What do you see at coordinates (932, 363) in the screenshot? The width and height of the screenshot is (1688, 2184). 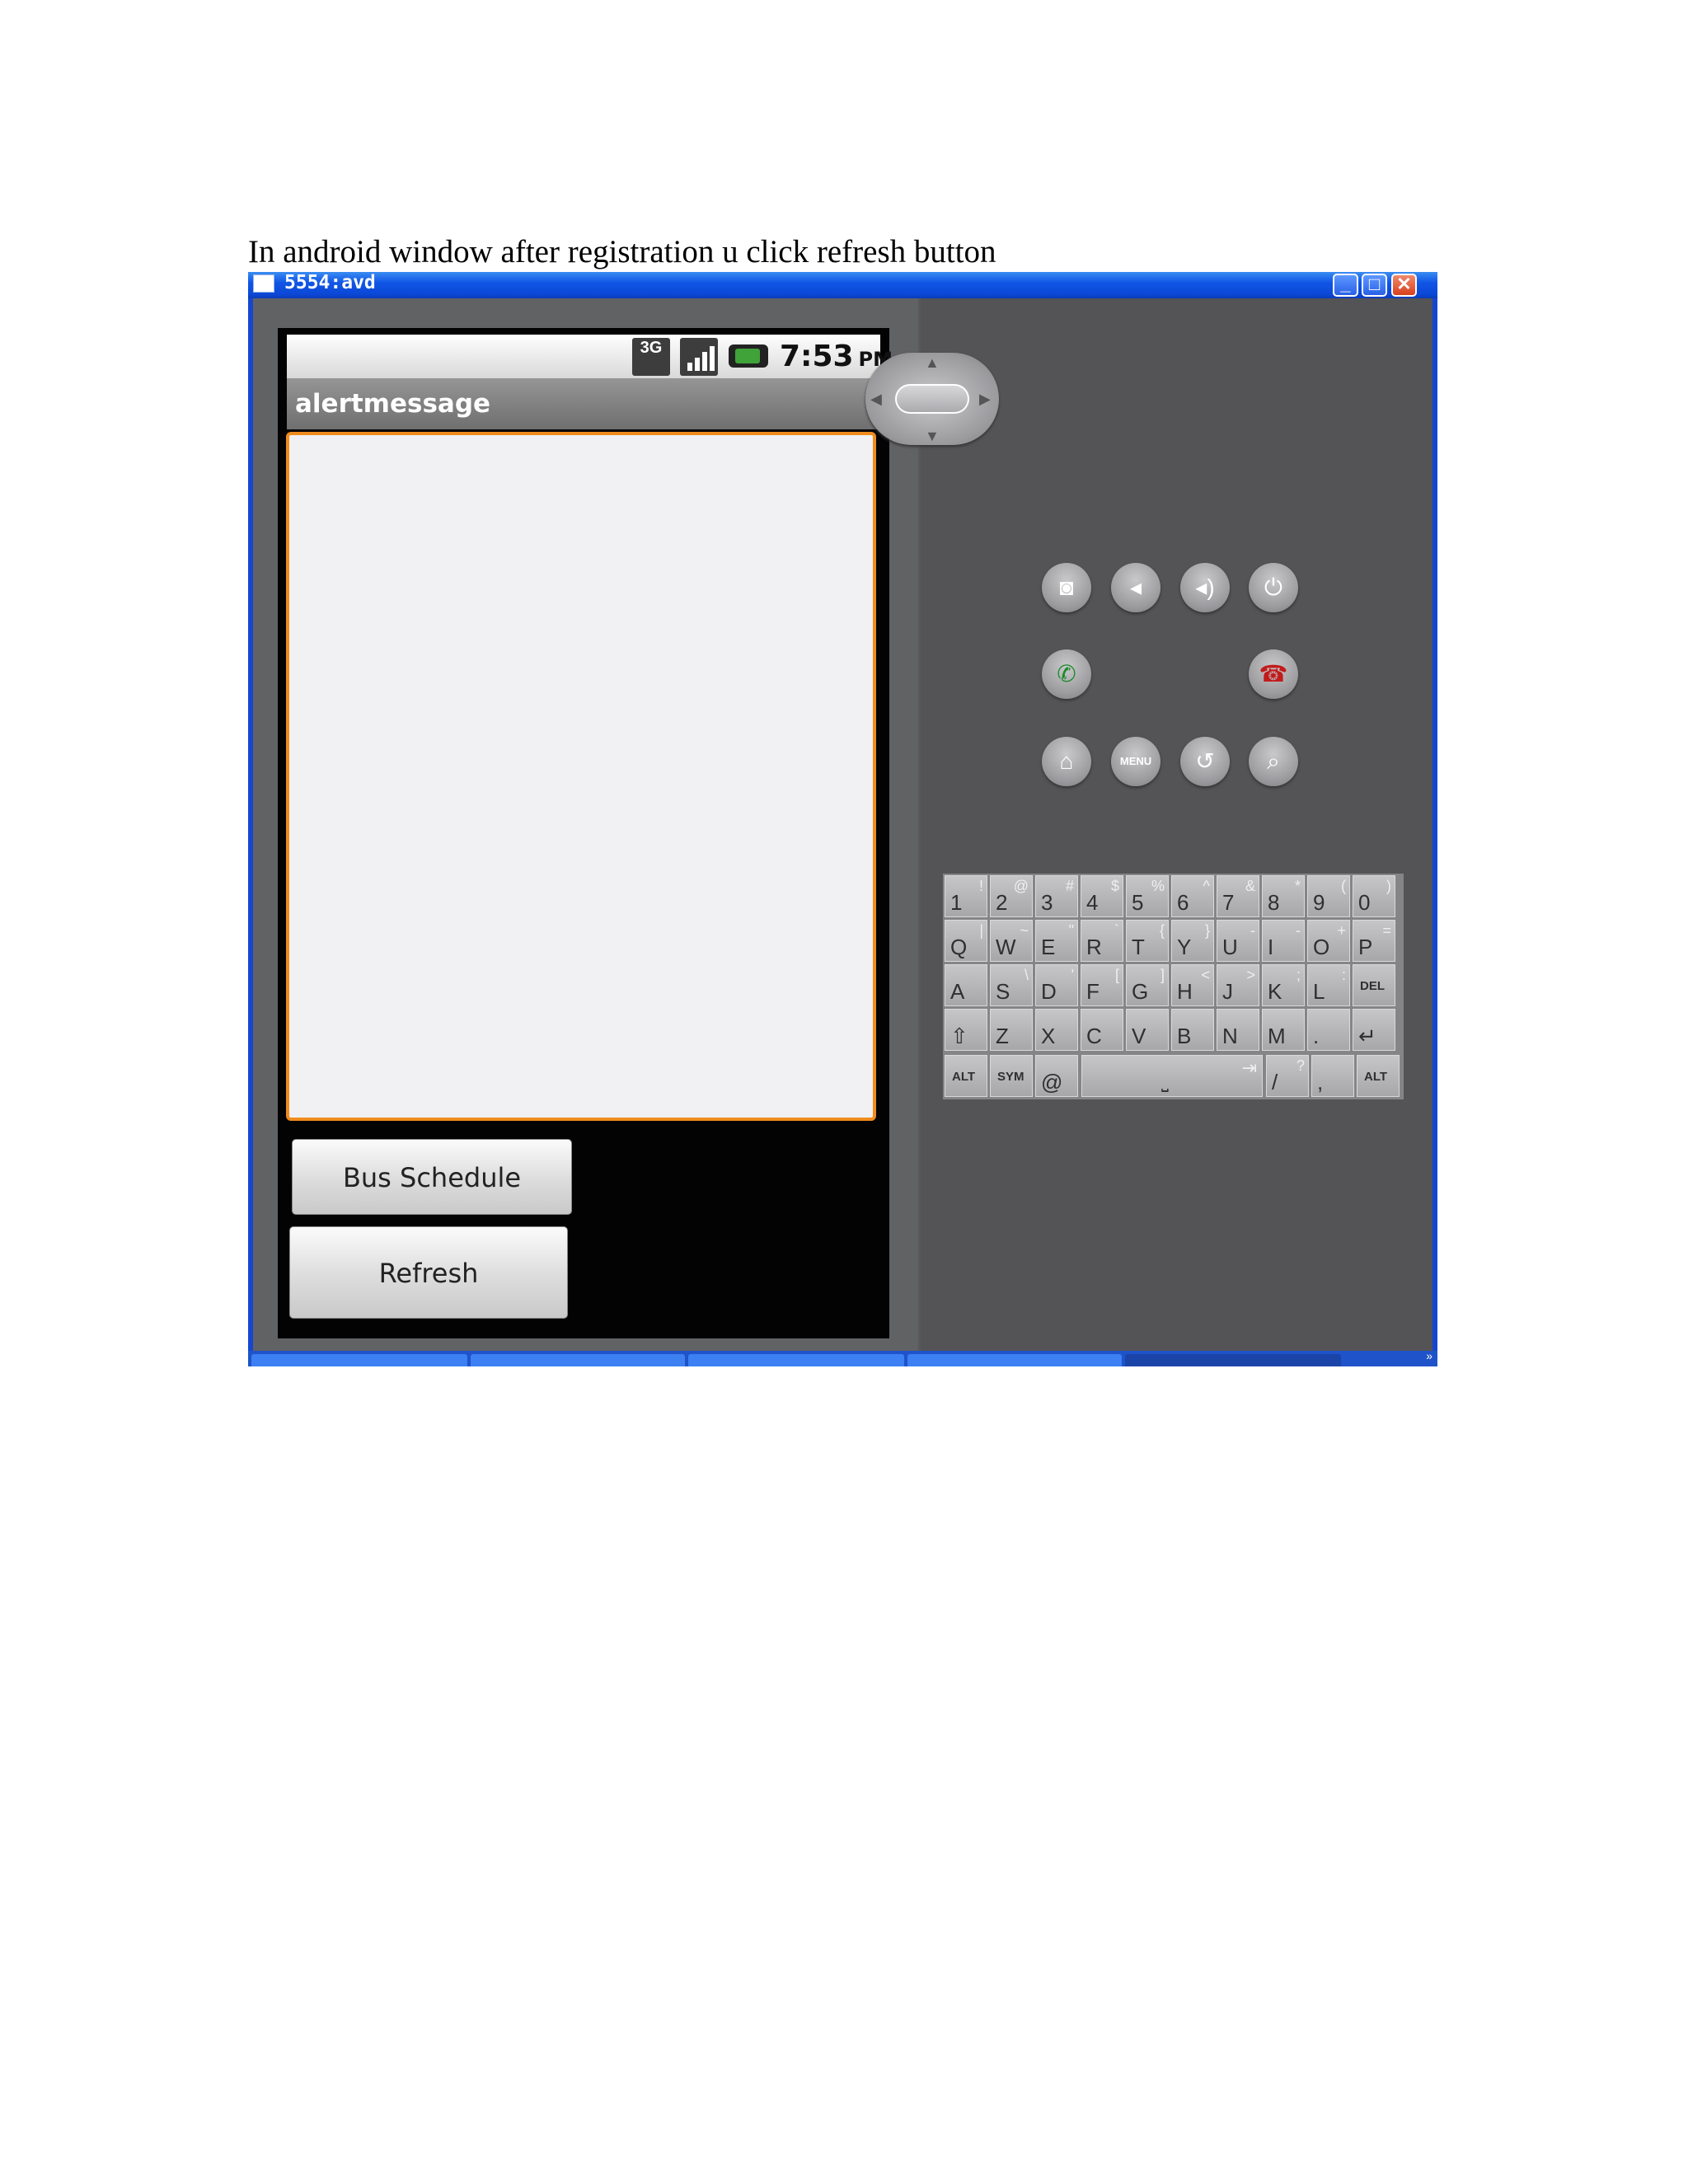 I see `dpad-up-icon: ▲` at bounding box center [932, 363].